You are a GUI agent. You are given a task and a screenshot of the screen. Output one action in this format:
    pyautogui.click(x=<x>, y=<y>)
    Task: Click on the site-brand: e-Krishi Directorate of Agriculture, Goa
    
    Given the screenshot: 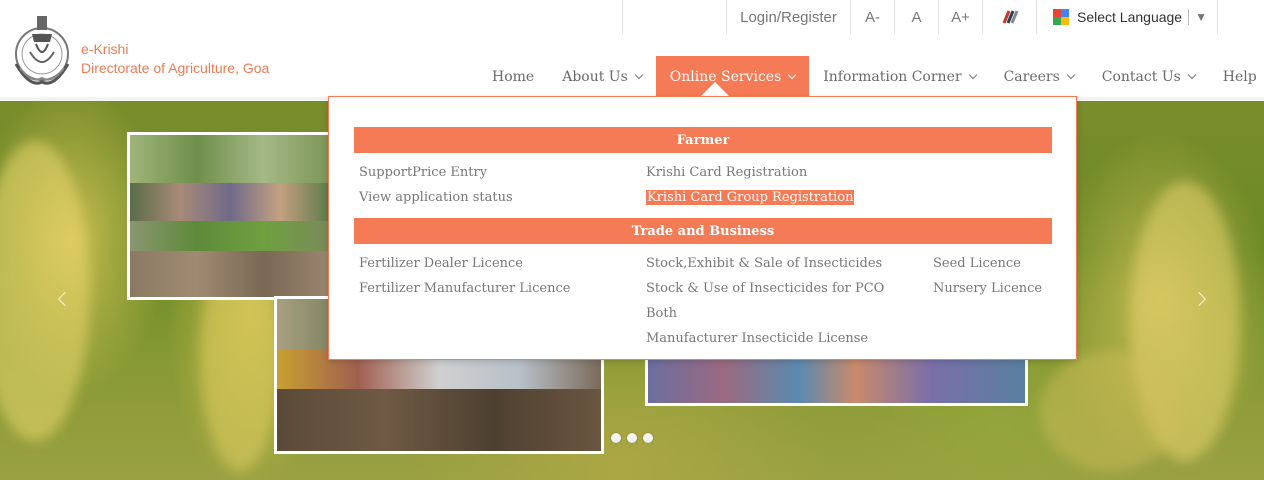 What is the action you would take?
    pyautogui.click(x=175, y=59)
    